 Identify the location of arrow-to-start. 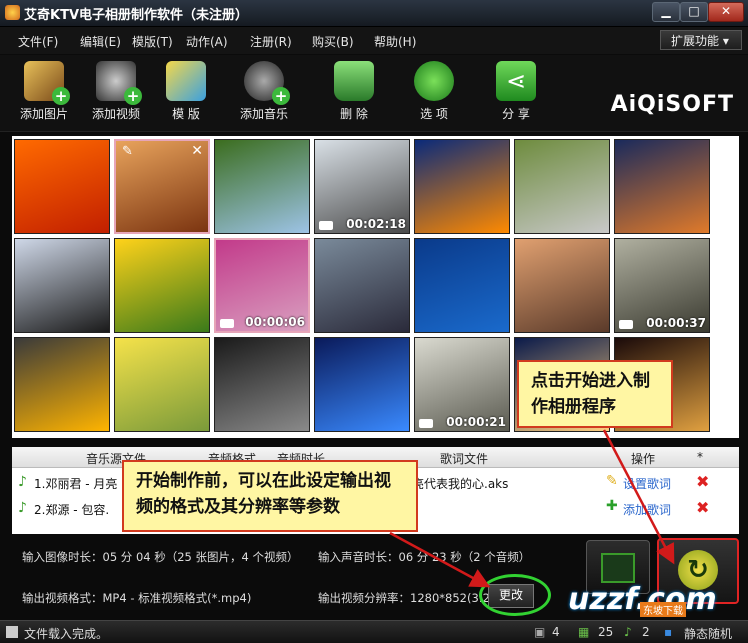
(638, 497).